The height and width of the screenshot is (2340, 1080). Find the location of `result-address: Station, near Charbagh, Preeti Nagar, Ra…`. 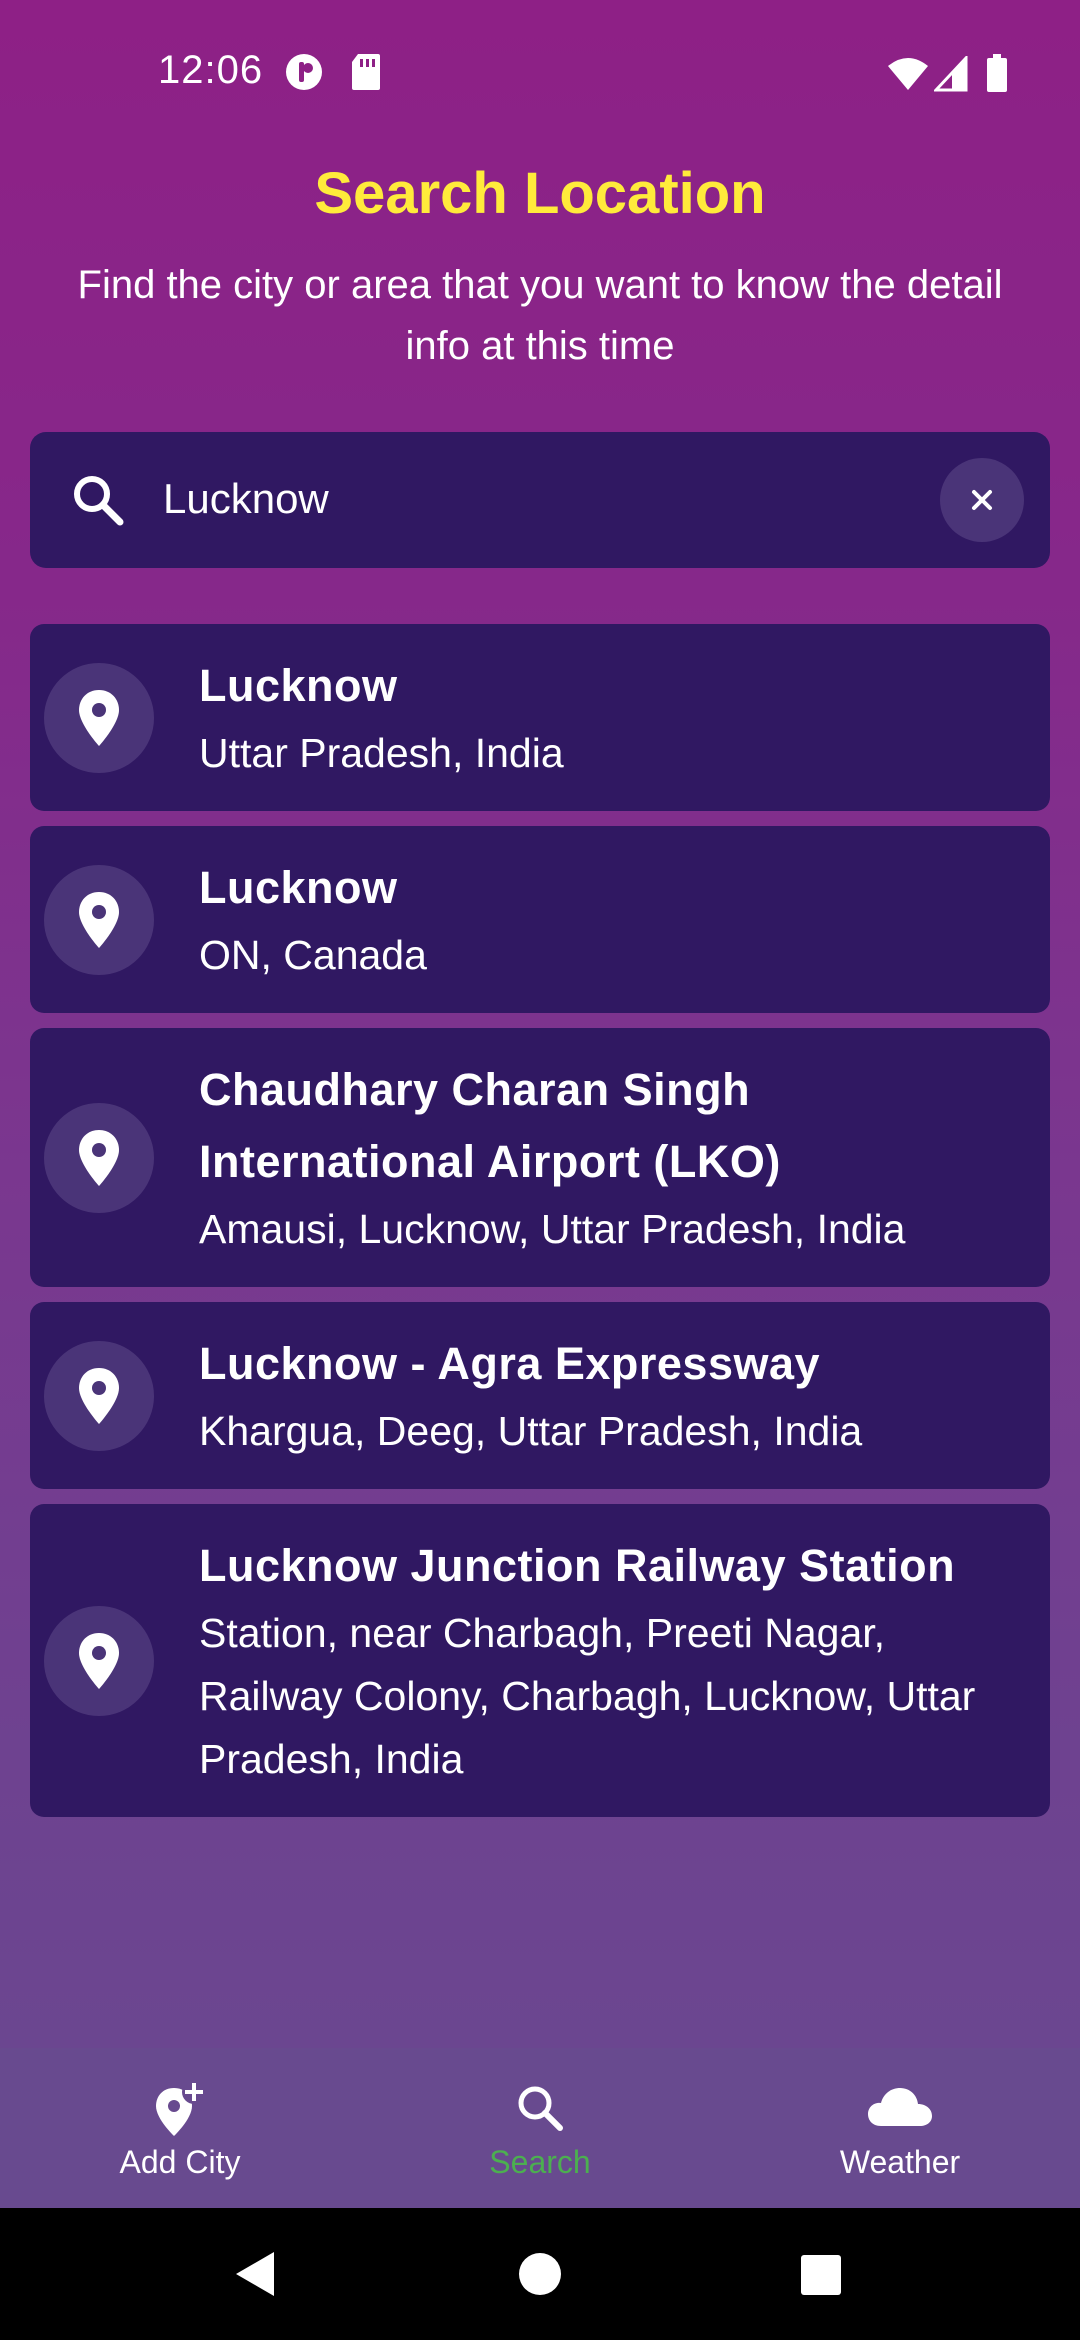

result-address: Station, near Charbagh, Preeti Nagar, Ra… is located at coordinates (587, 1696).